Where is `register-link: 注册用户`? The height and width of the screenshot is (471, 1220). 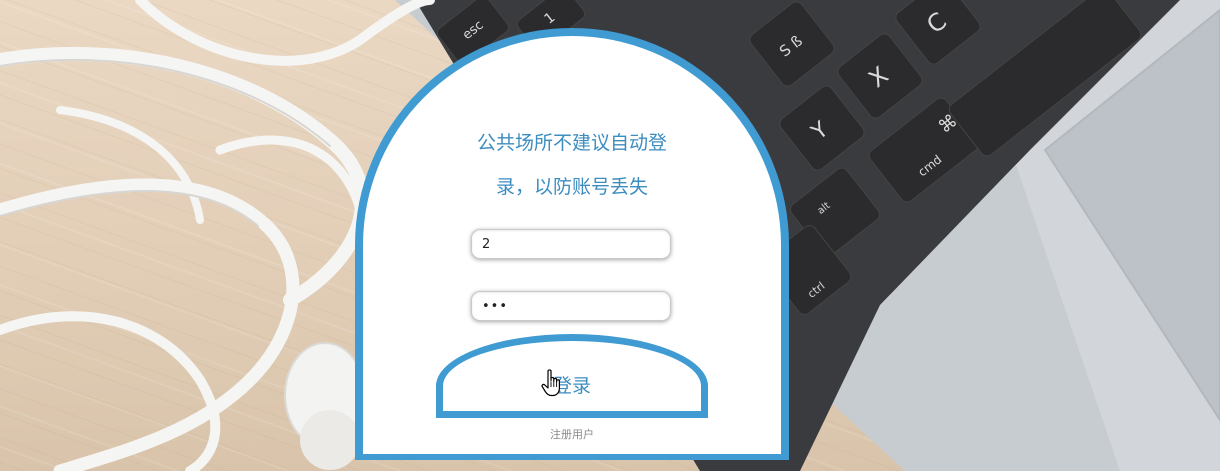
register-link: 注册用户 is located at coordinates (572, 434).